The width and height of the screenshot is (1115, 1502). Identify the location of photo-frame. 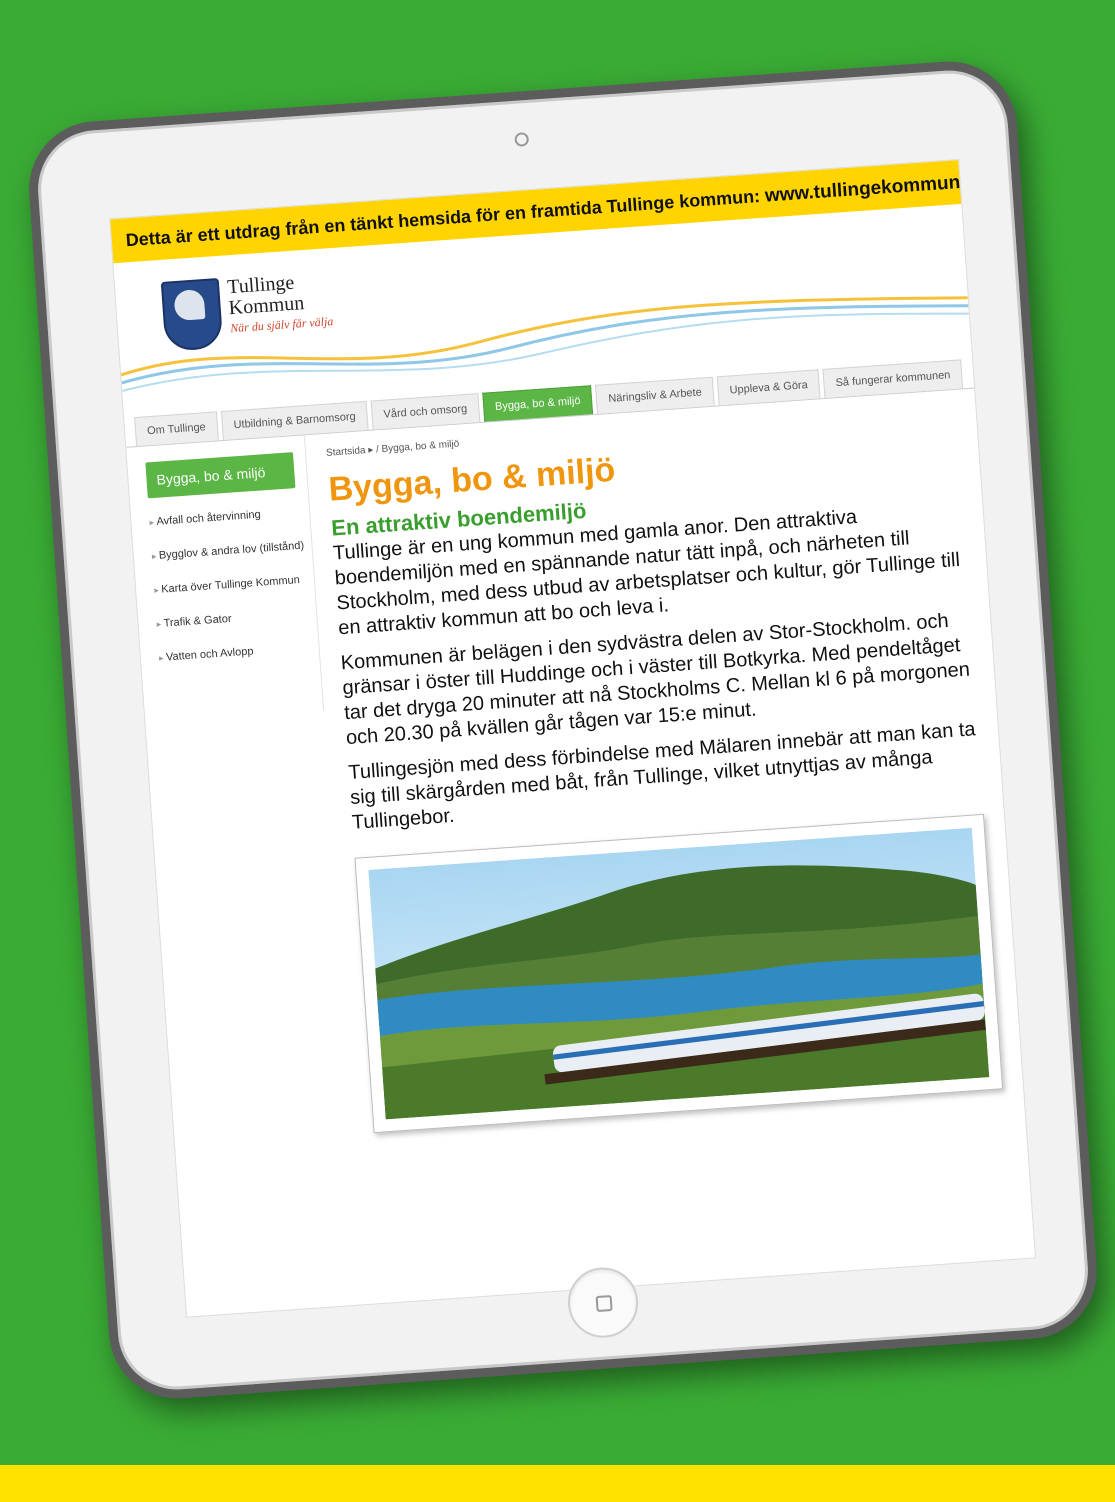
(679, 973).